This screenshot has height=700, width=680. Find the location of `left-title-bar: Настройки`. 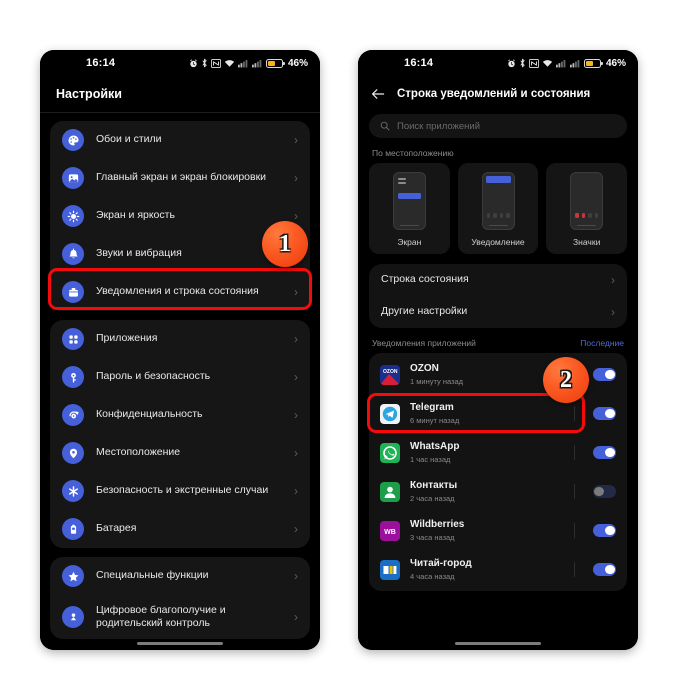

left-title-bar: Настройки is located at coordinates (180, 94).